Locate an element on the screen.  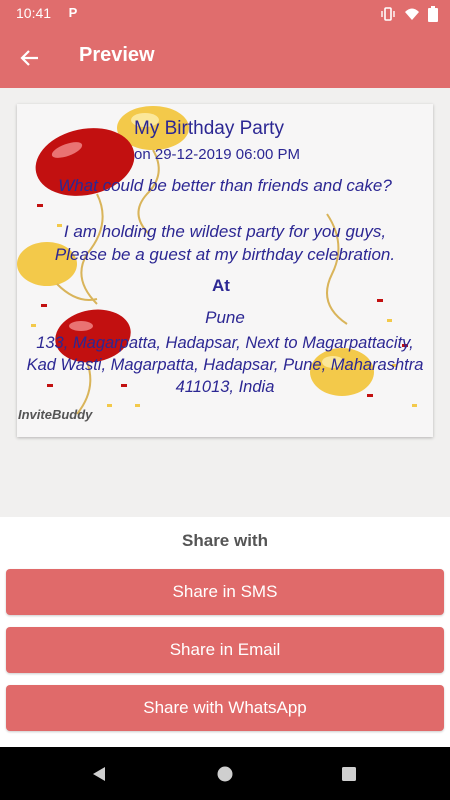
invitebuddy-brand: InviteBuddy is located at coordinates (55, 414).